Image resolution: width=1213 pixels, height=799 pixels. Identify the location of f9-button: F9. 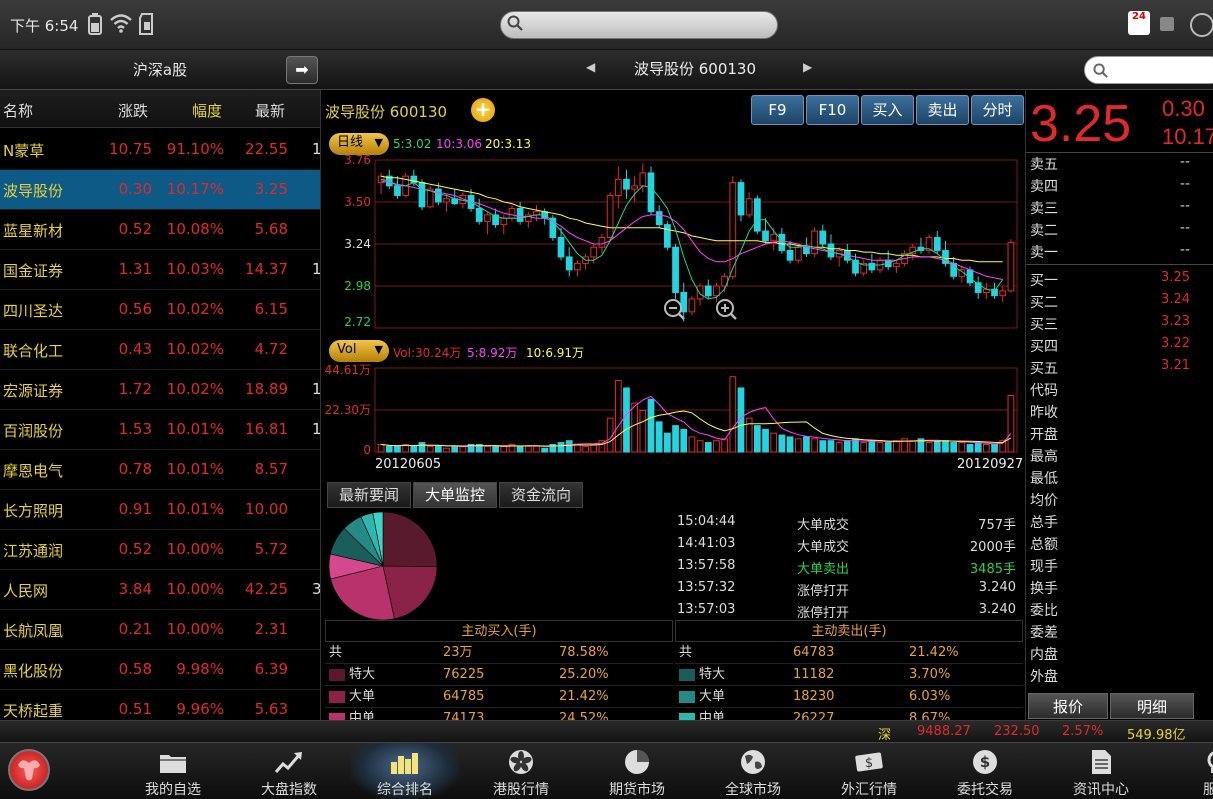
(777, 110).